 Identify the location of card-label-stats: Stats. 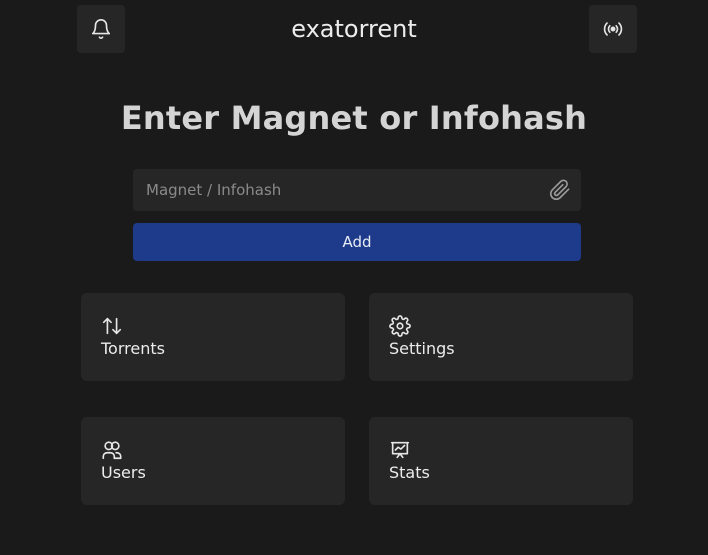
(409, 472).